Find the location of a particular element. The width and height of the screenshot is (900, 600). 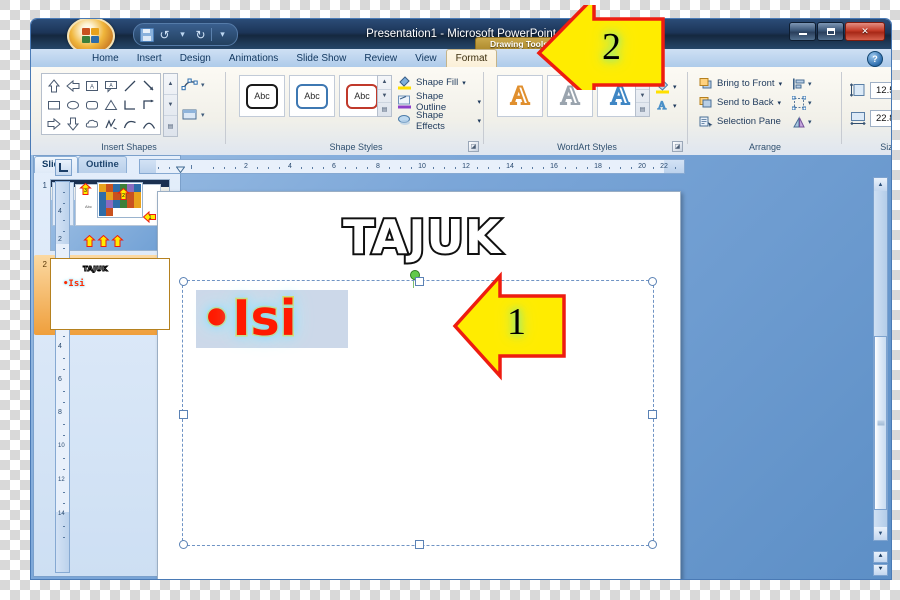

tab-design: Design is located at coordinates (195, 58).